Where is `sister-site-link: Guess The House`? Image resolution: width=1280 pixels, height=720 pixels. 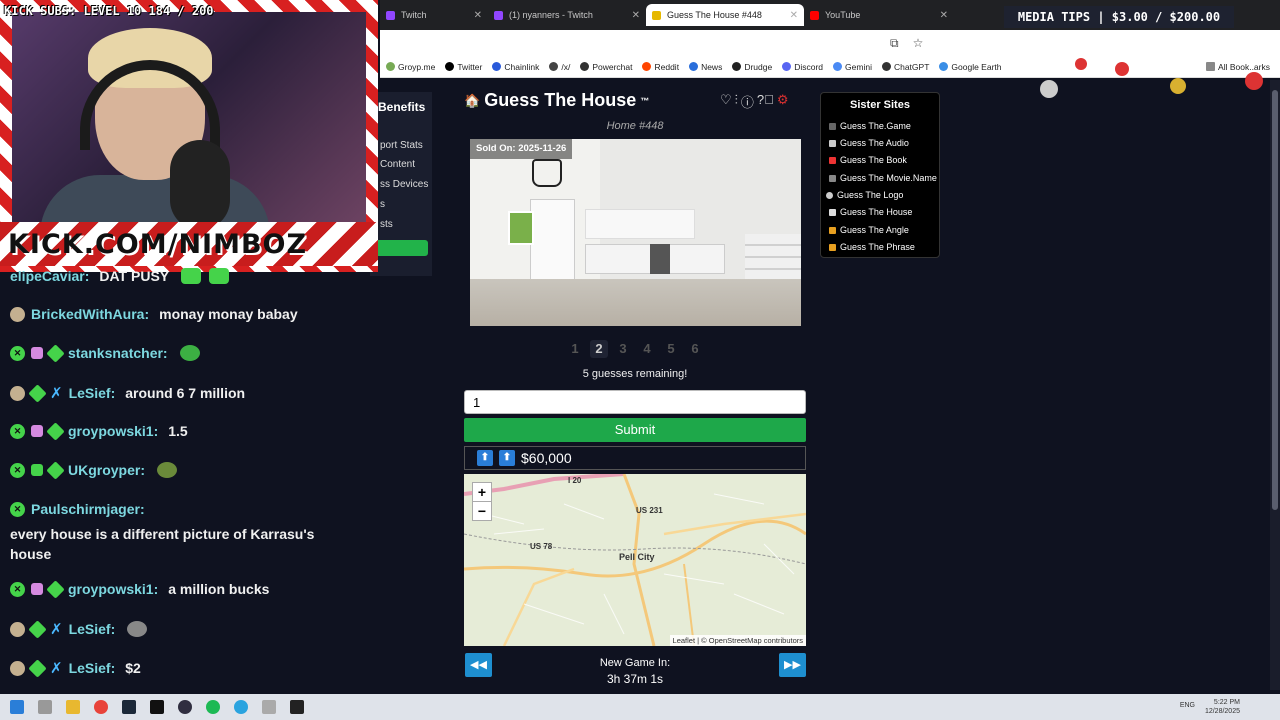
sister-site-link: Guess The House is located at coordinates (870, 212).